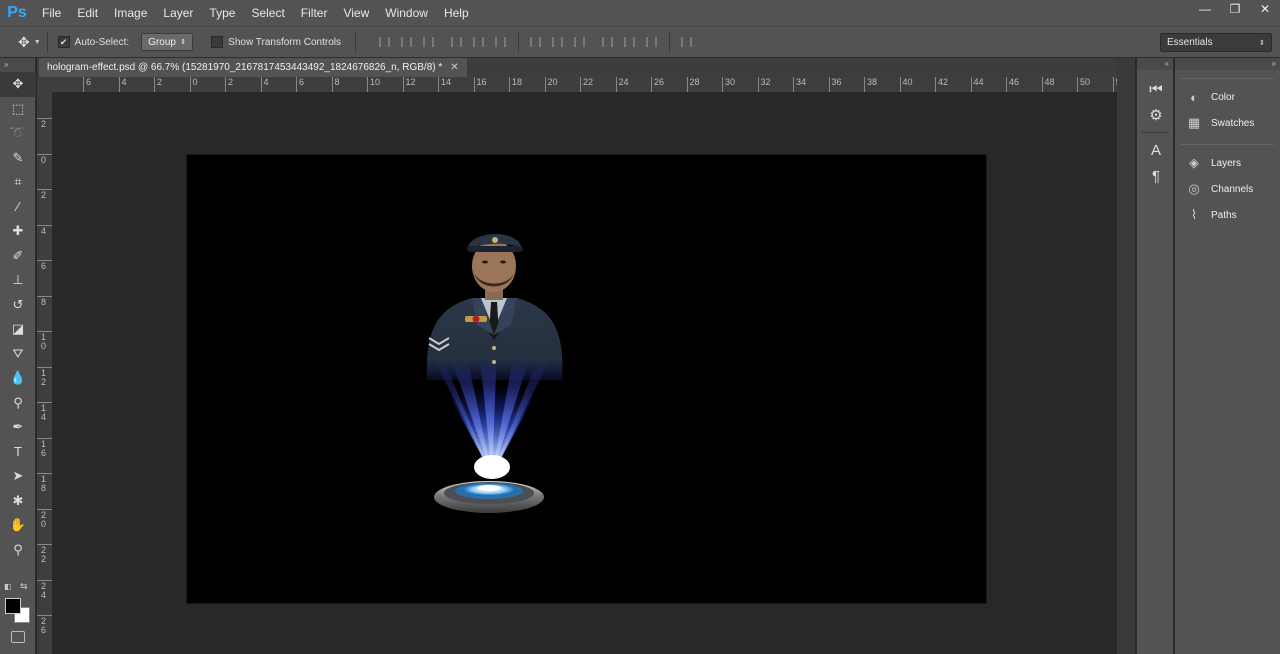  What do you see at coordinates (1227, 64) in the screenshot?
I see `dock-expand-toggle: »` at bounding box center [1227, 64].